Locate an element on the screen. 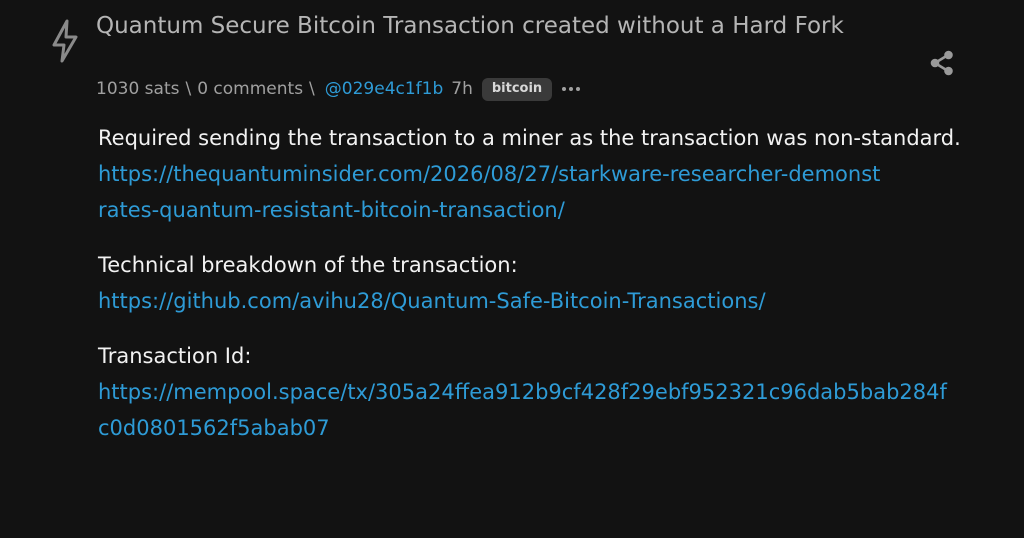  more-options-icon is located at coordinates (571, 89).